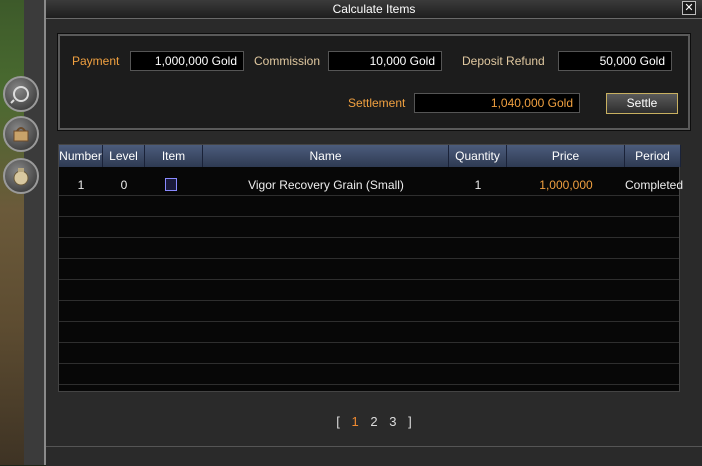 The width and height of the screenshot is (702, 466). Describe the element at coordinates (187, 61) in the screenshot. I see `payment-value: 1,000,000 Gold` at that location.